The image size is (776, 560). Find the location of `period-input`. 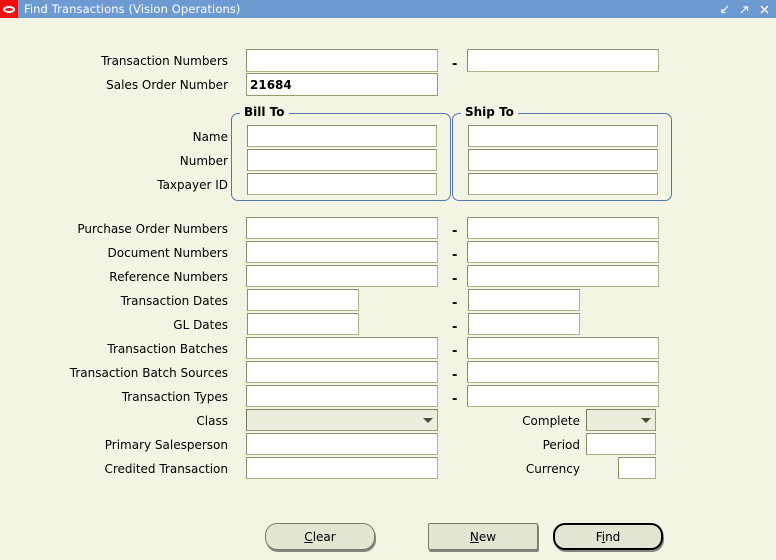

period-input is located at coordinates (621, 444).